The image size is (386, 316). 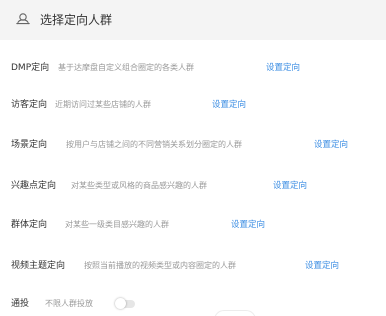 What do you see at coordinates (331, 145) in the screenshot?
I see `set-targeting-link-scene: 设置定向` at bounding box center [331, 145].